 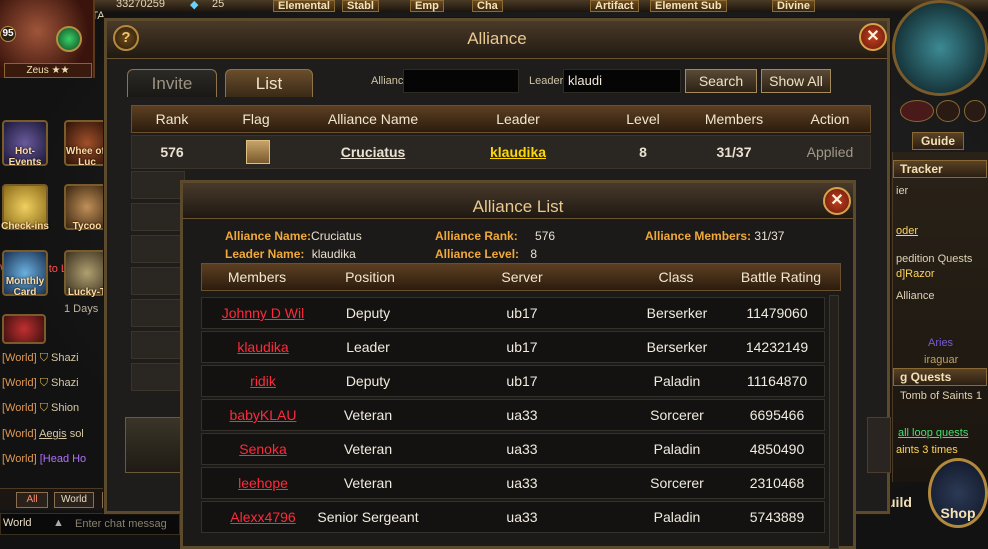 What do you see at coordinates (917, 111) in the screenshot?
I see `crown-icon` at bounding box center [917, 111].